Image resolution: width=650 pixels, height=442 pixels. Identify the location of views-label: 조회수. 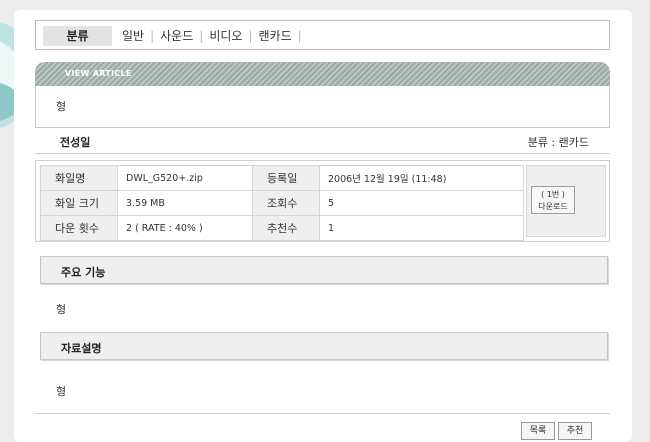
(286, 203).